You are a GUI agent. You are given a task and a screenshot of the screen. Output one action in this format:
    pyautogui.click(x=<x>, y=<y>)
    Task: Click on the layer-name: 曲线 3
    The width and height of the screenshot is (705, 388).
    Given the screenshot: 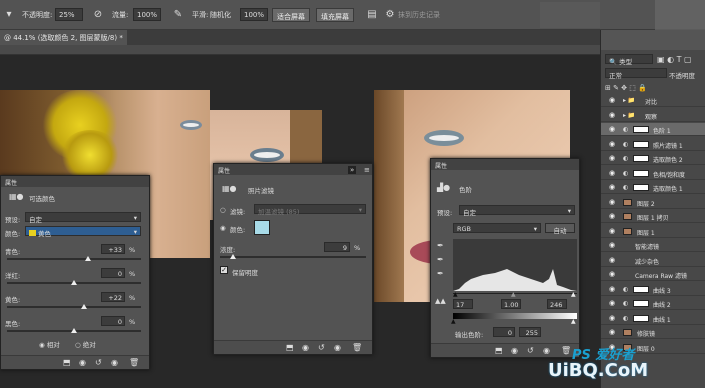 What is the action you would take?
    pyautogui.click(x=662, y=290)
    